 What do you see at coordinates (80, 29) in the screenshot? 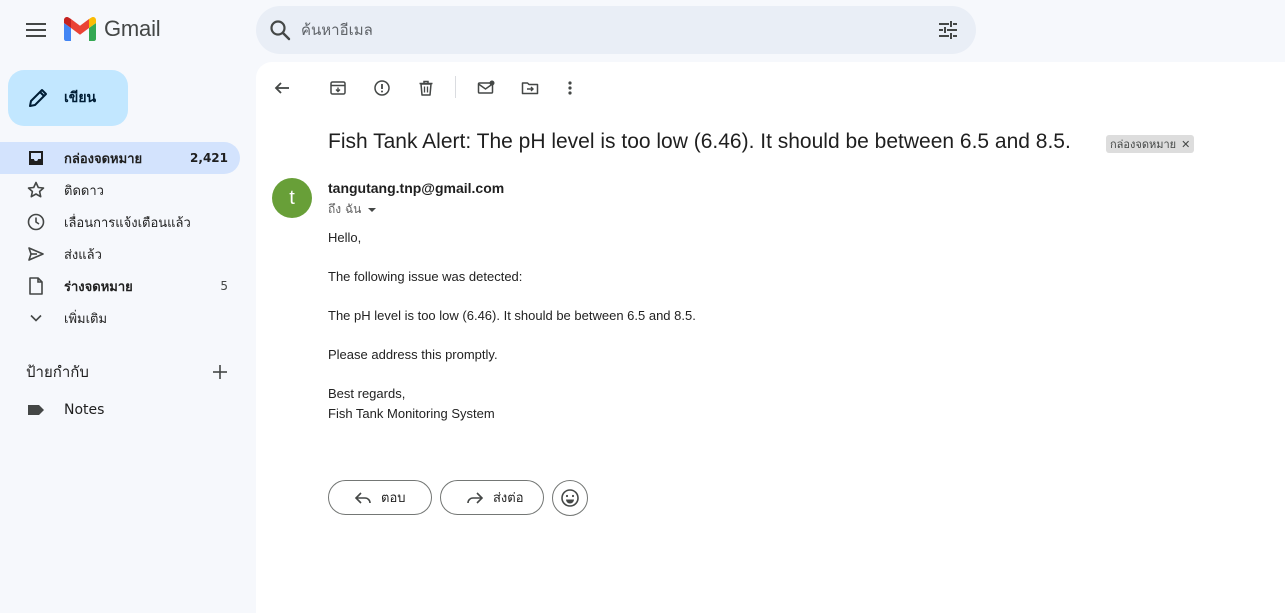
I see `gmail-m-icon` at bounding box center [80, 29].